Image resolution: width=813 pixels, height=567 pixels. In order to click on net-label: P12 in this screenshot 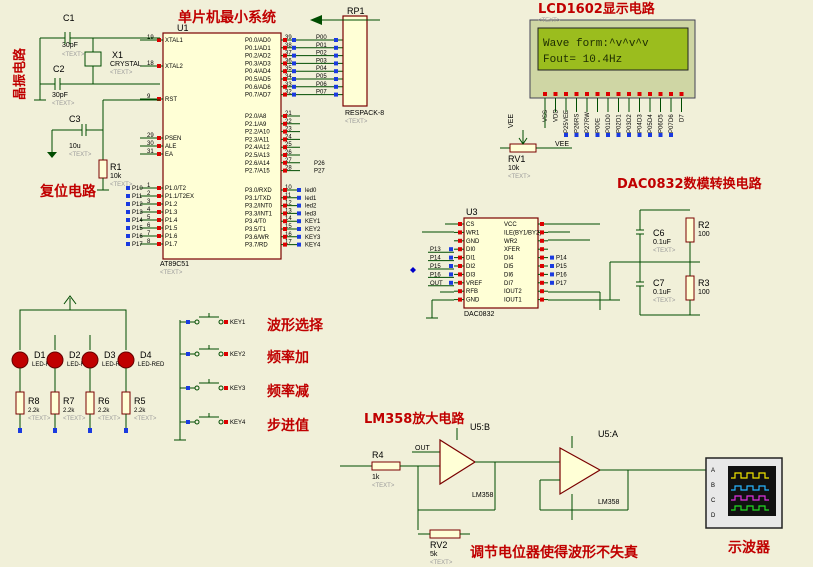, I will do `click(137, 205)`.